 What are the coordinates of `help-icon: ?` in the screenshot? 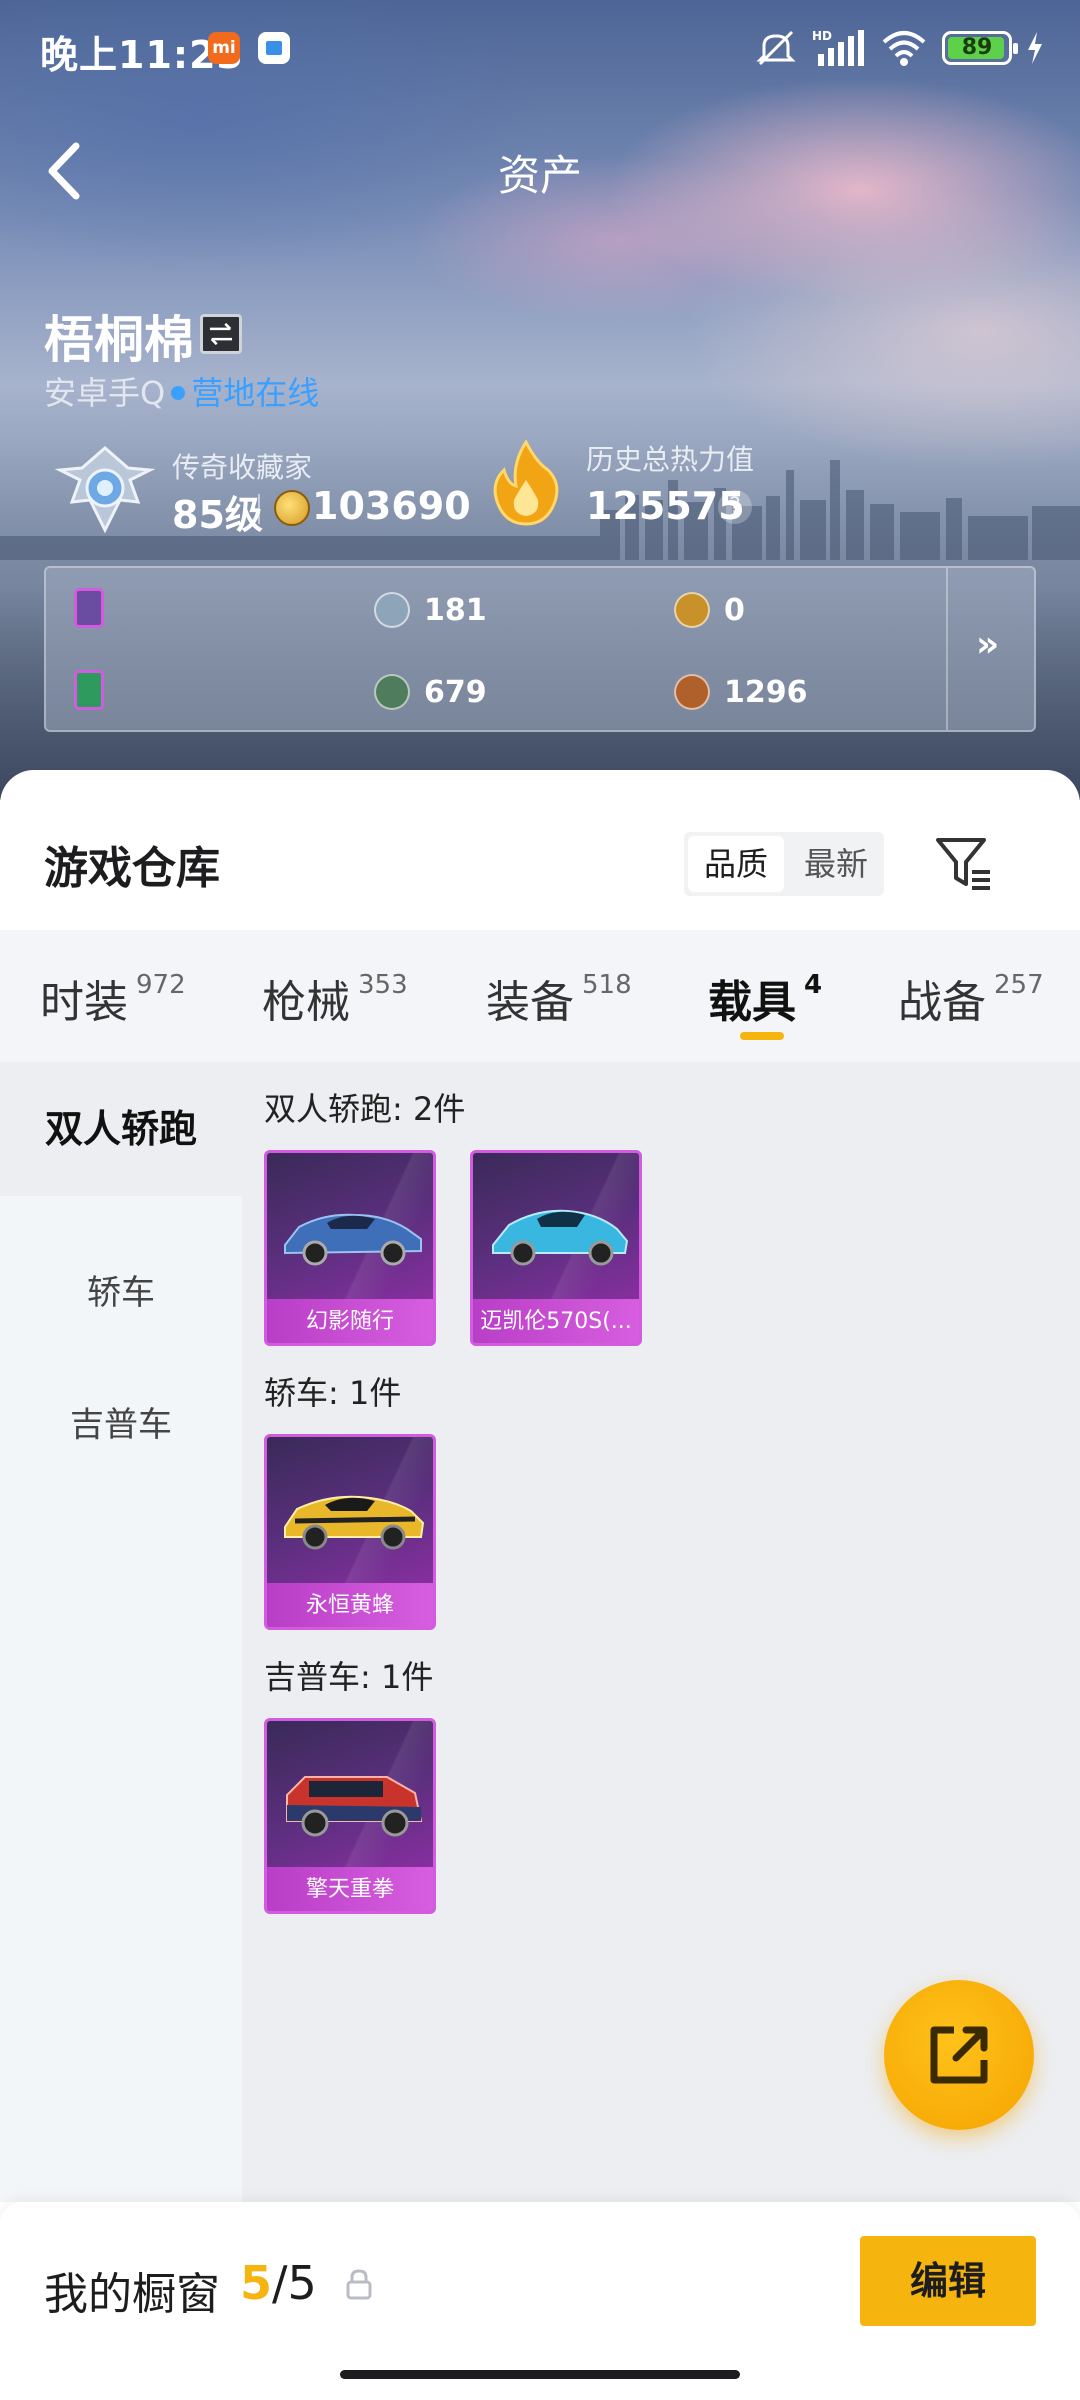 It's located at (735, 507).